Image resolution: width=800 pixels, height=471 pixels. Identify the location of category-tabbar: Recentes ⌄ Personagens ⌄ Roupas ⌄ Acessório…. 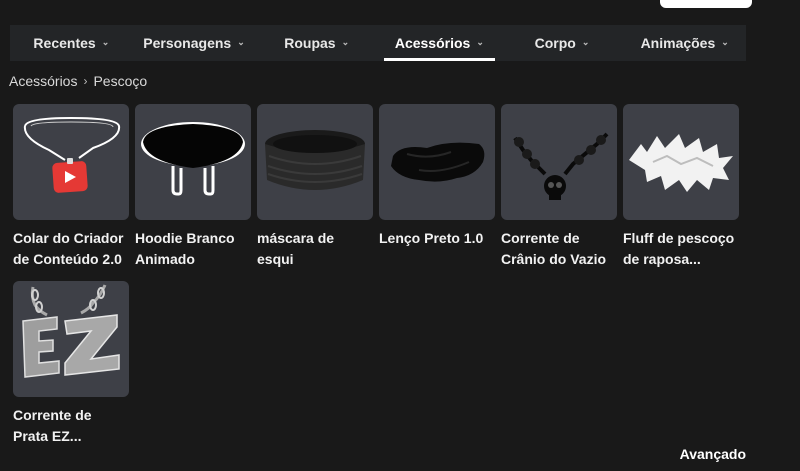
(378, 43).